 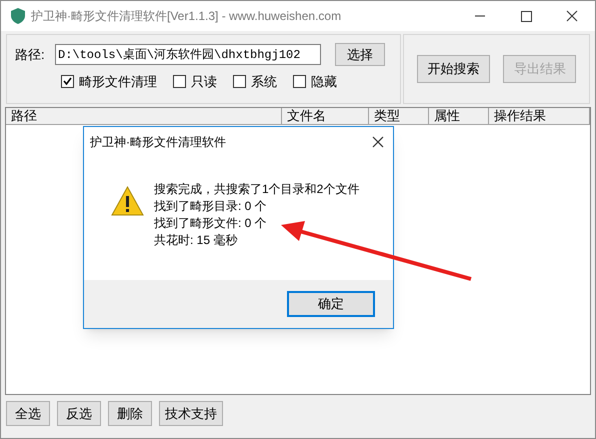 What do you see at coordinates (28, 413) in the screenshot?
I see `toolbar-button: 全选` at bounding box center [28, 413].